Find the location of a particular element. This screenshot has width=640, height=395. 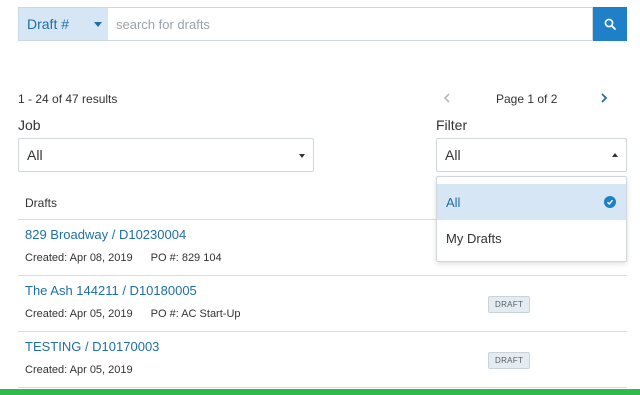

filter-label: Filter is located at coordinates (452, 125).